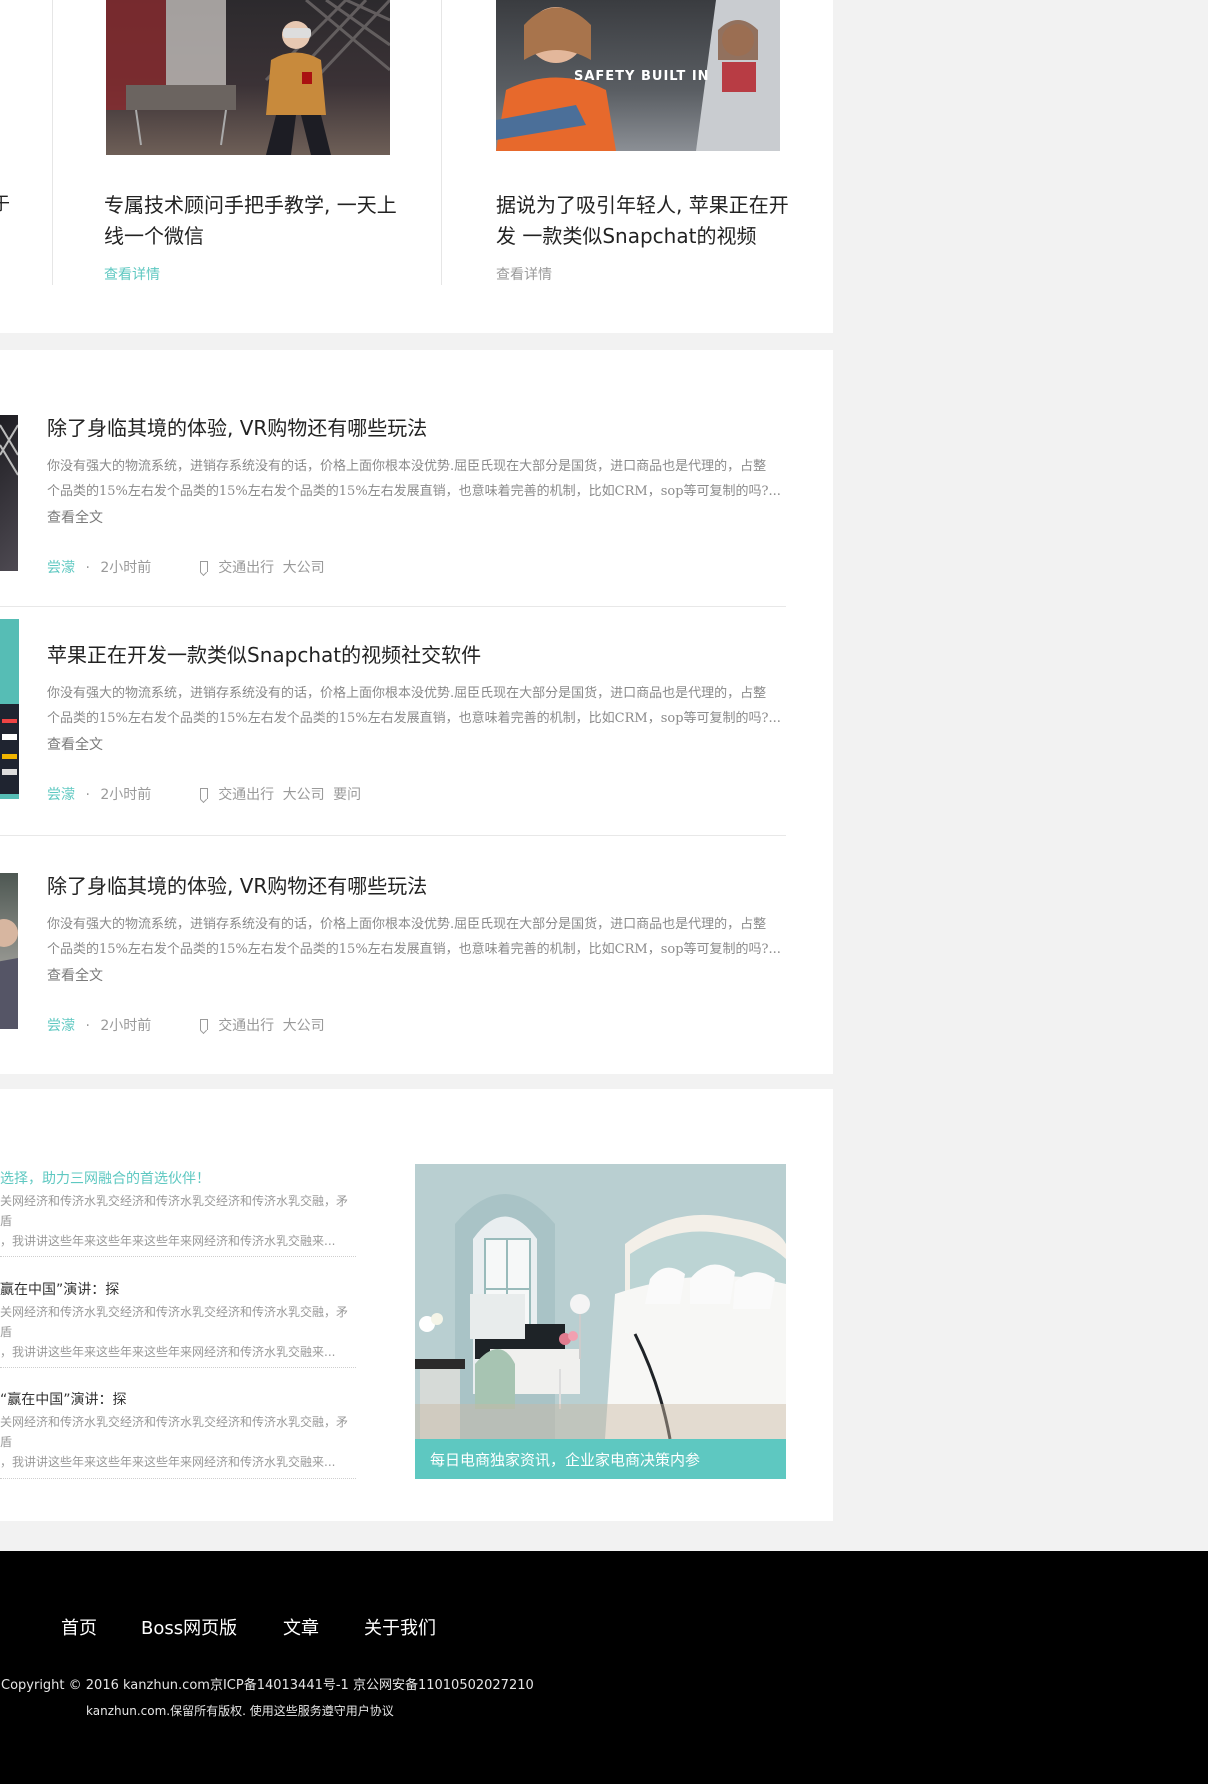 The image size is (1208, 1784). Describe the element at coordinates (626, 236) in the screenshot. I see `card-title-line: 发 一款类似Snapchat的视频` at that location.